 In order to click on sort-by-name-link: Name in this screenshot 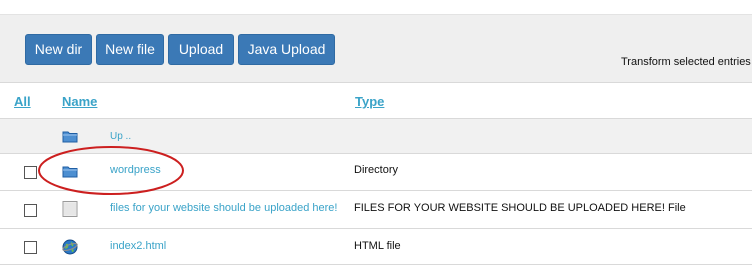, I will do `click(79, 101)`.